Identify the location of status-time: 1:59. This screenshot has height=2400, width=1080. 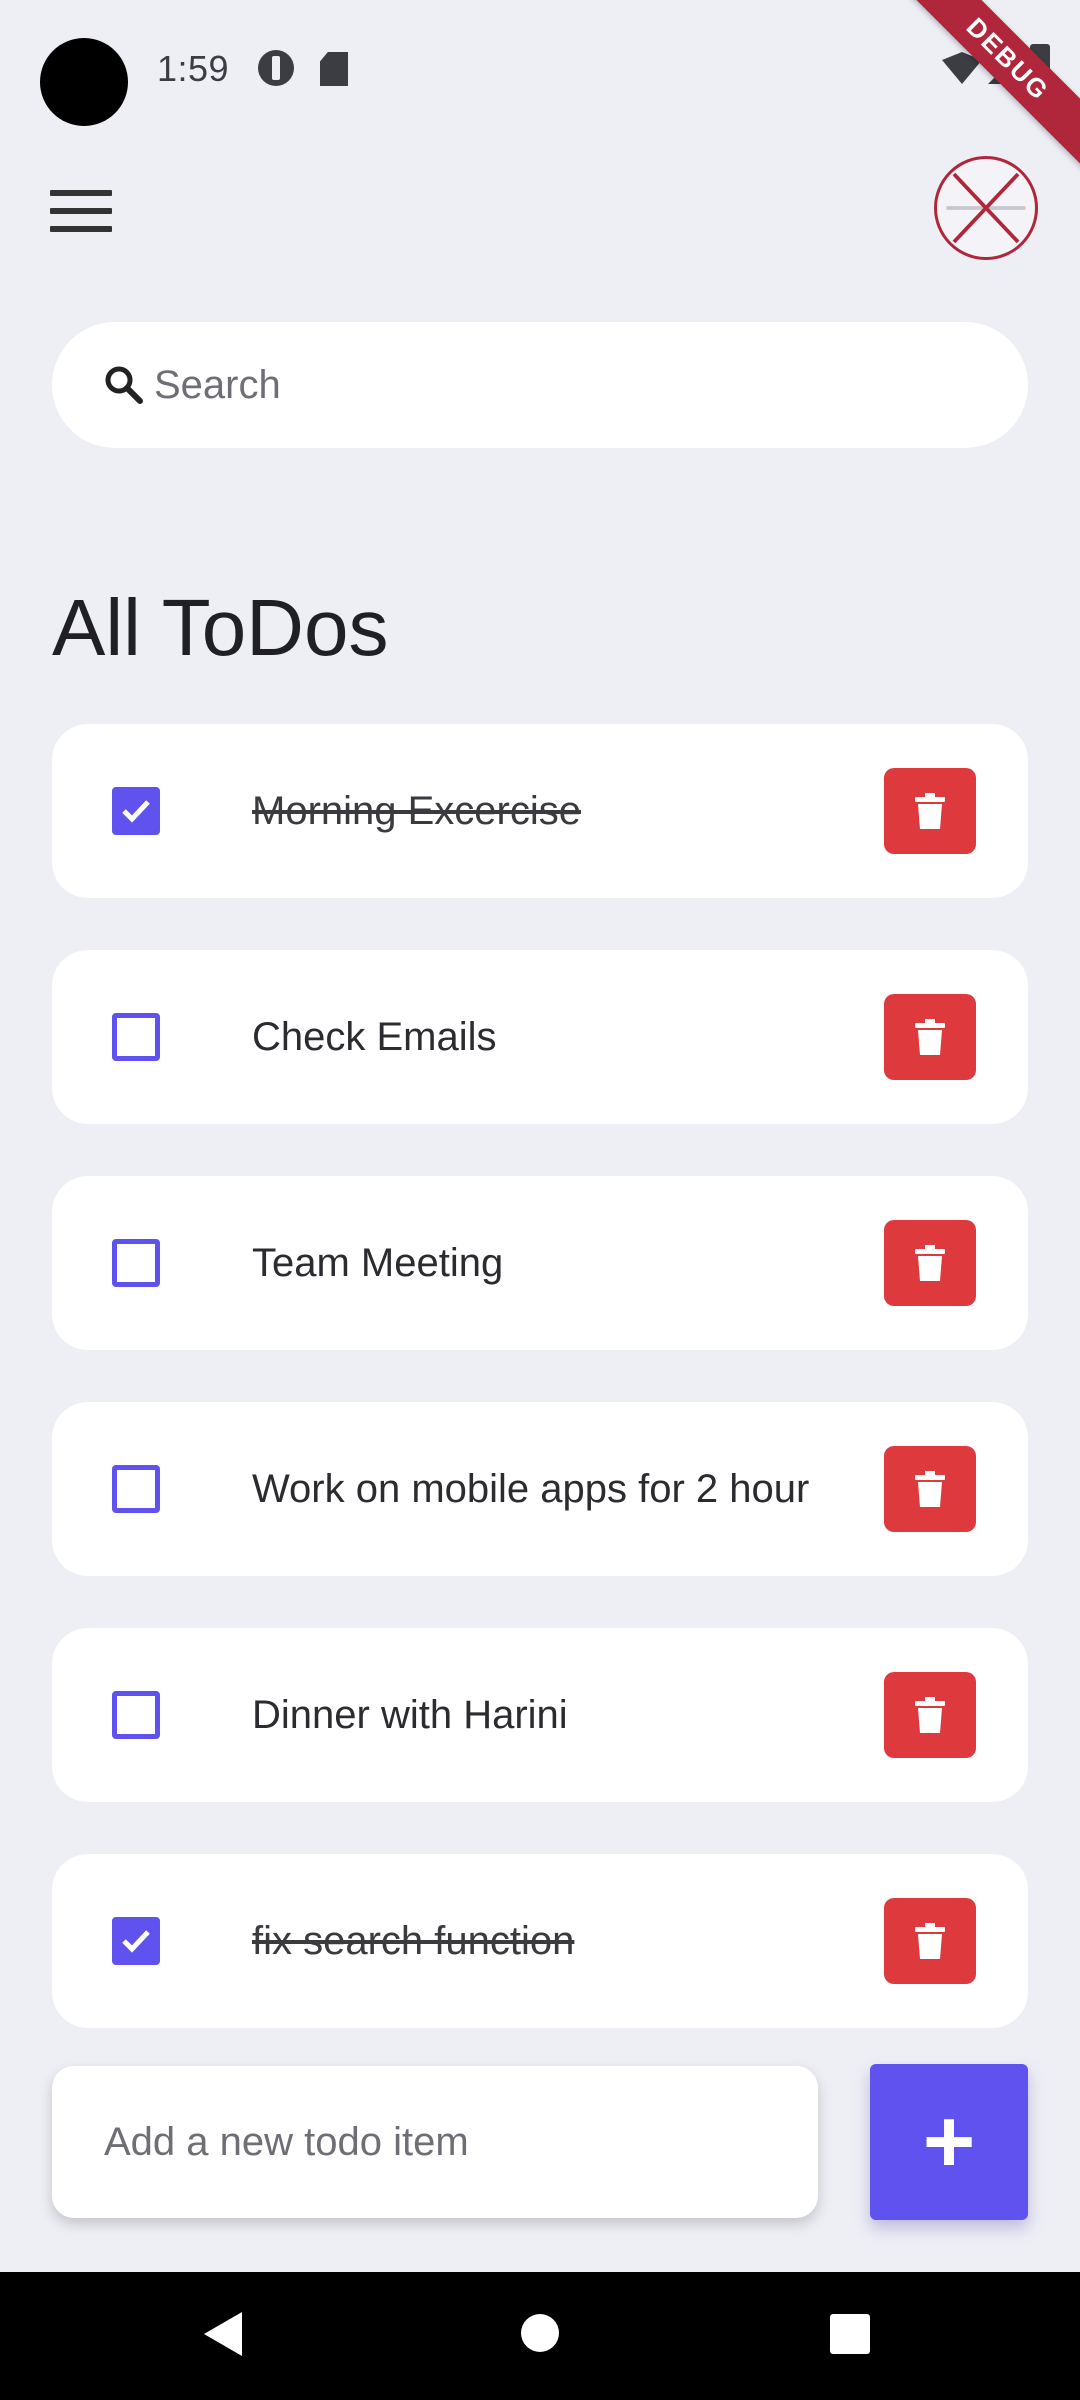
(193, 68).